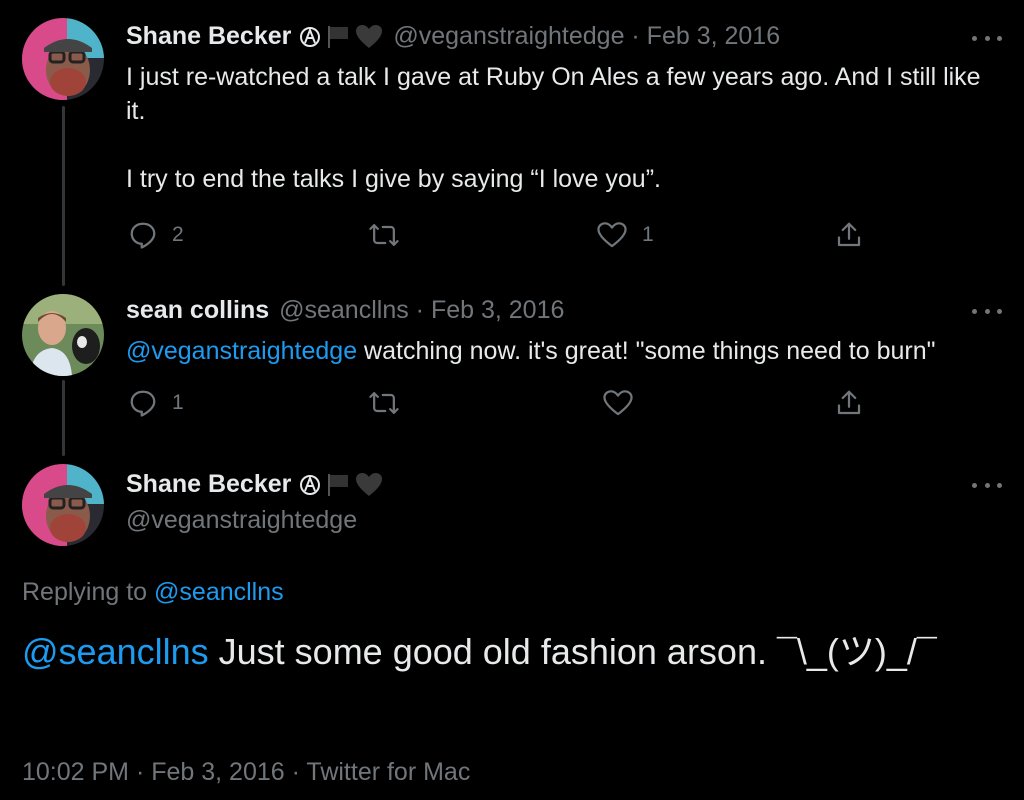  Describe the element at coordinates (178, 234) in the screenshot. I see `reply-count: 2` at that location.